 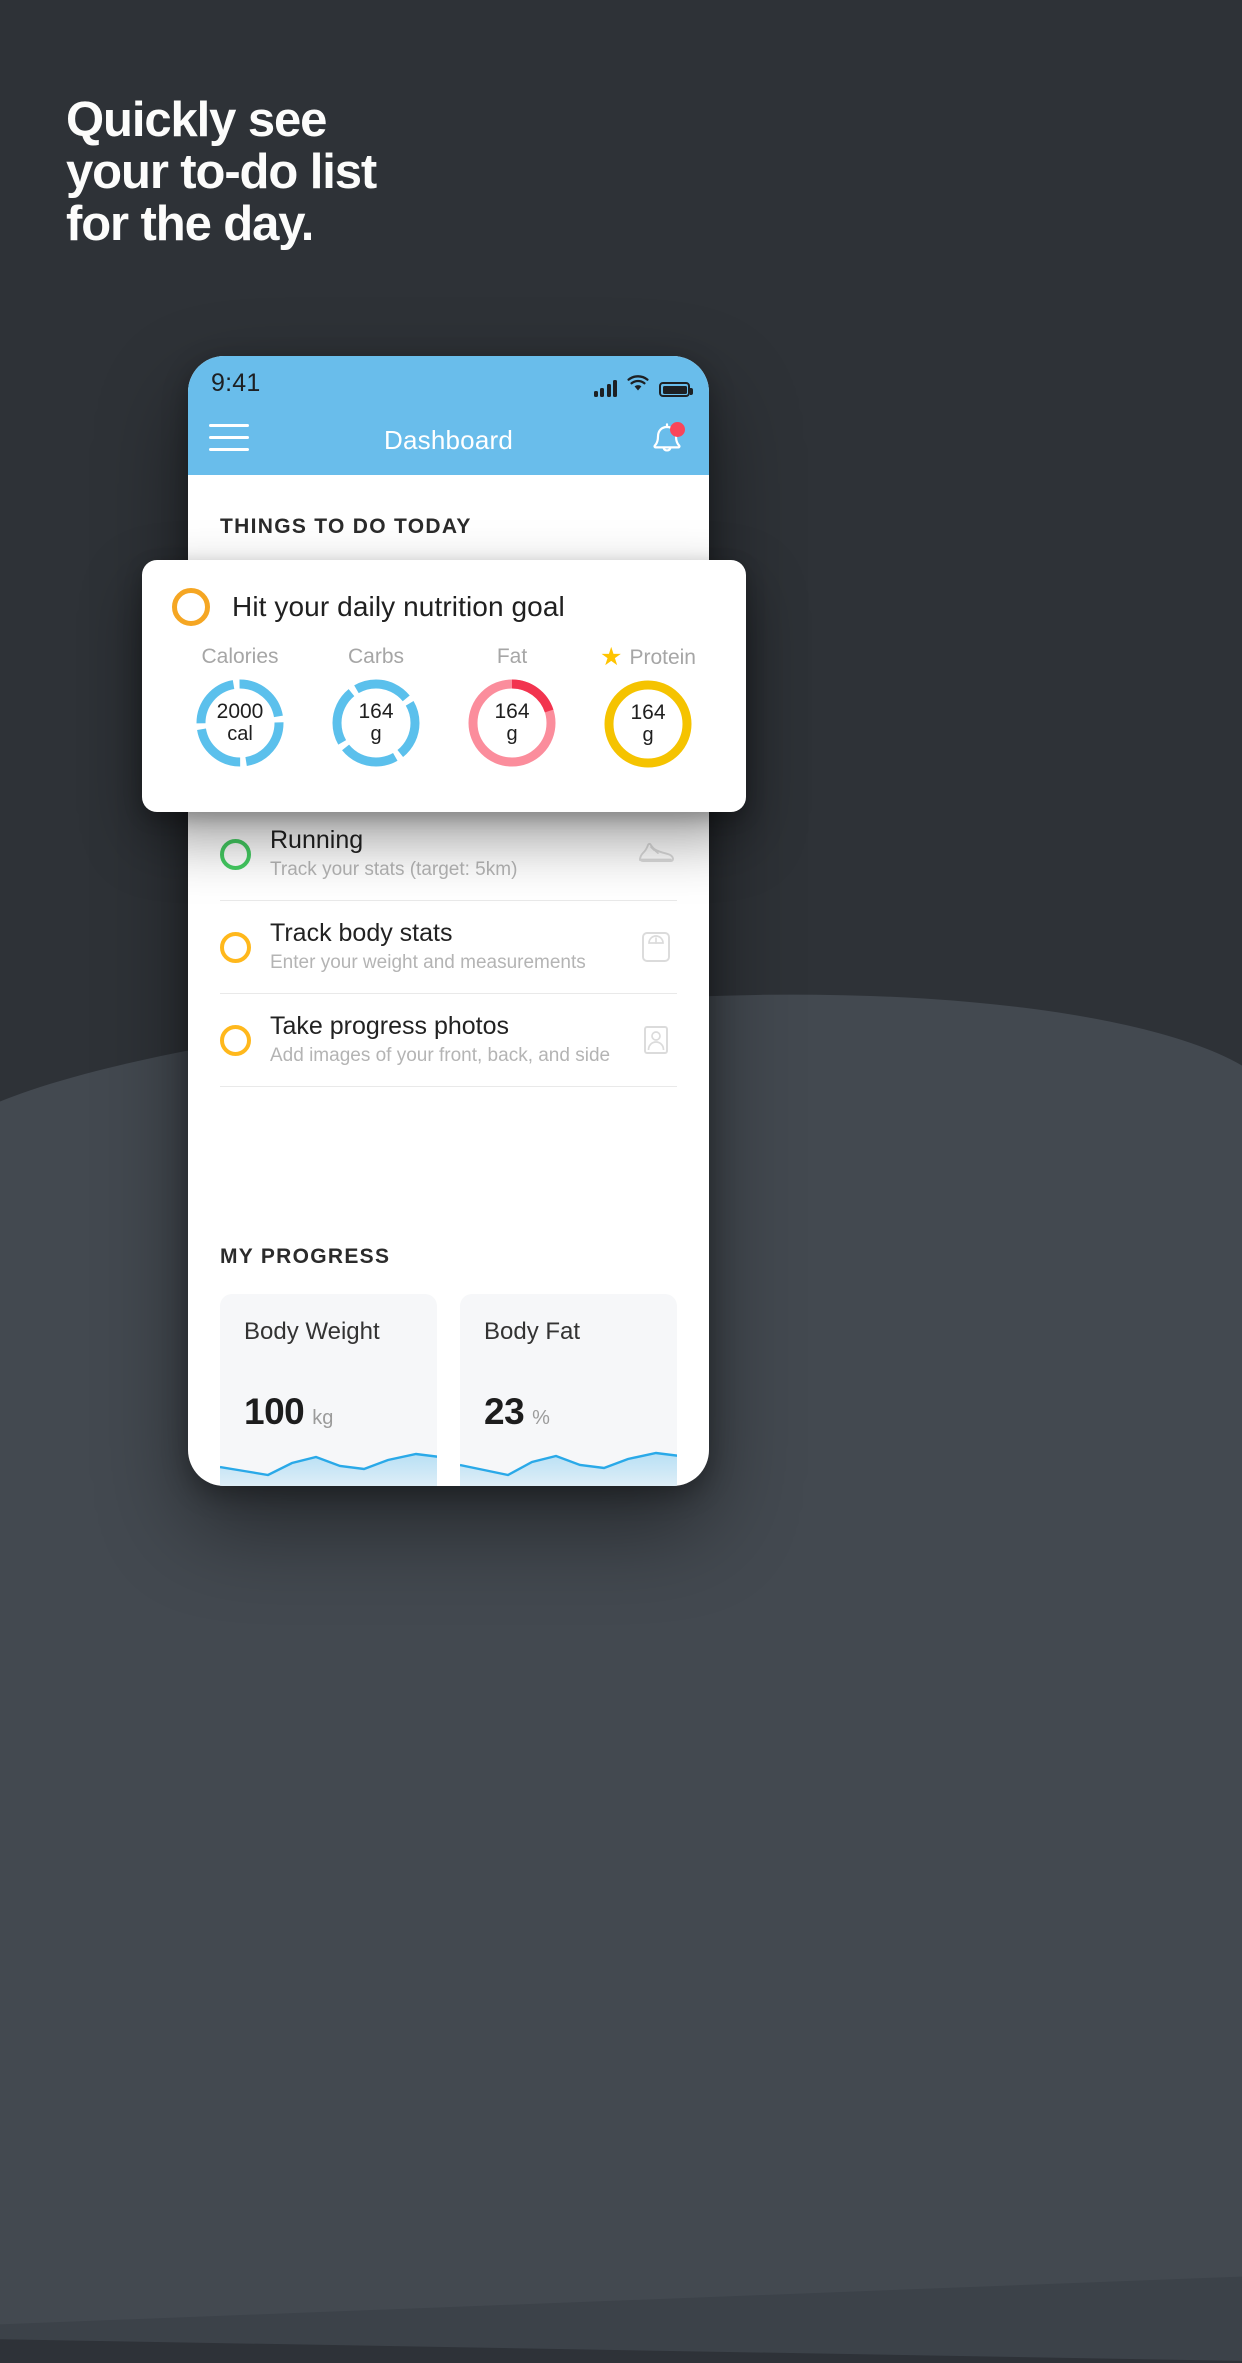 What do you see at coordinates (240, 734) in the screenshot?
I see `macro-unit: cal` at bounding box center [240, 734].